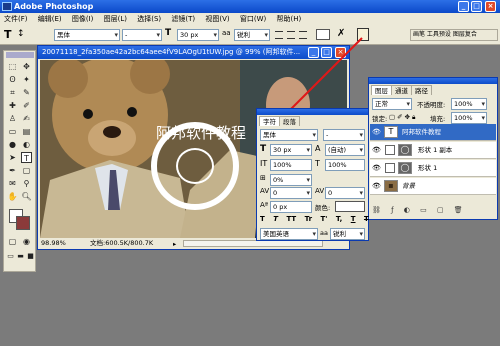  What do you see at coordinates (12, 170) in the screenshot?
I see `pen-tool-icon: ✒` at bounding box center [12, 170].